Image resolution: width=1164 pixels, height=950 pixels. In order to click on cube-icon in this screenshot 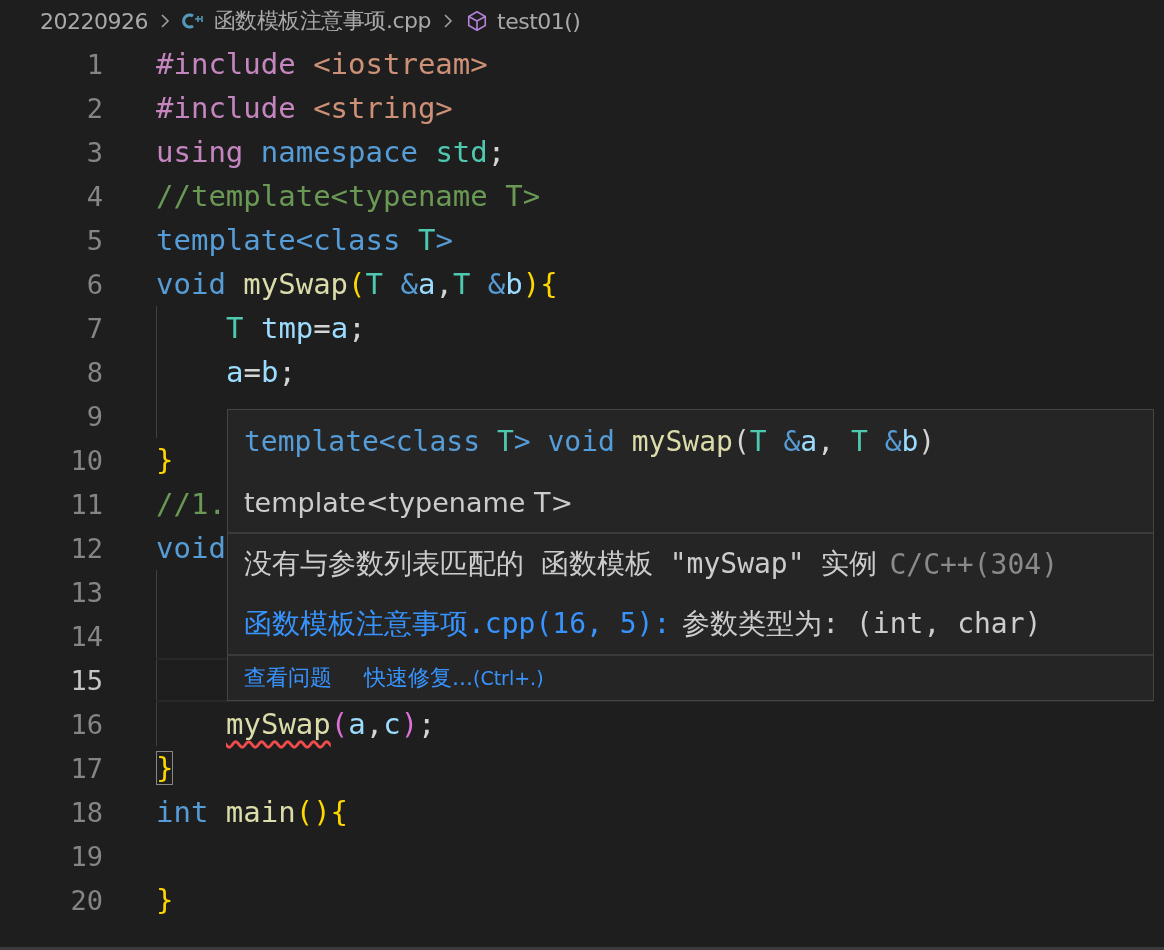, I will do `click(477, 21)`.